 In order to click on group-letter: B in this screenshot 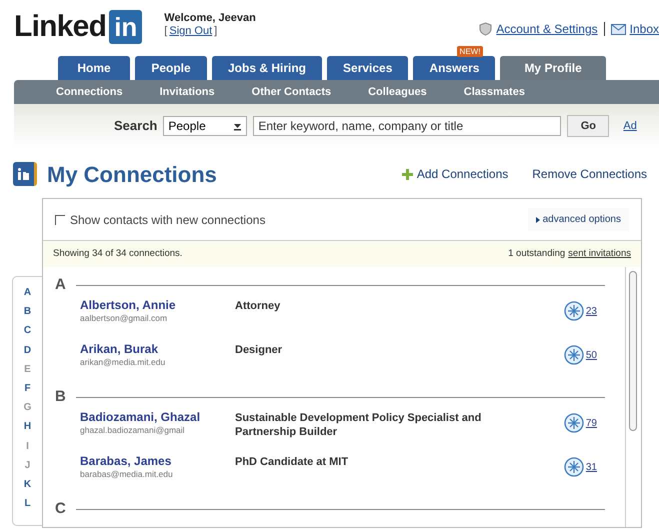, I will do `click(60, 396)`.